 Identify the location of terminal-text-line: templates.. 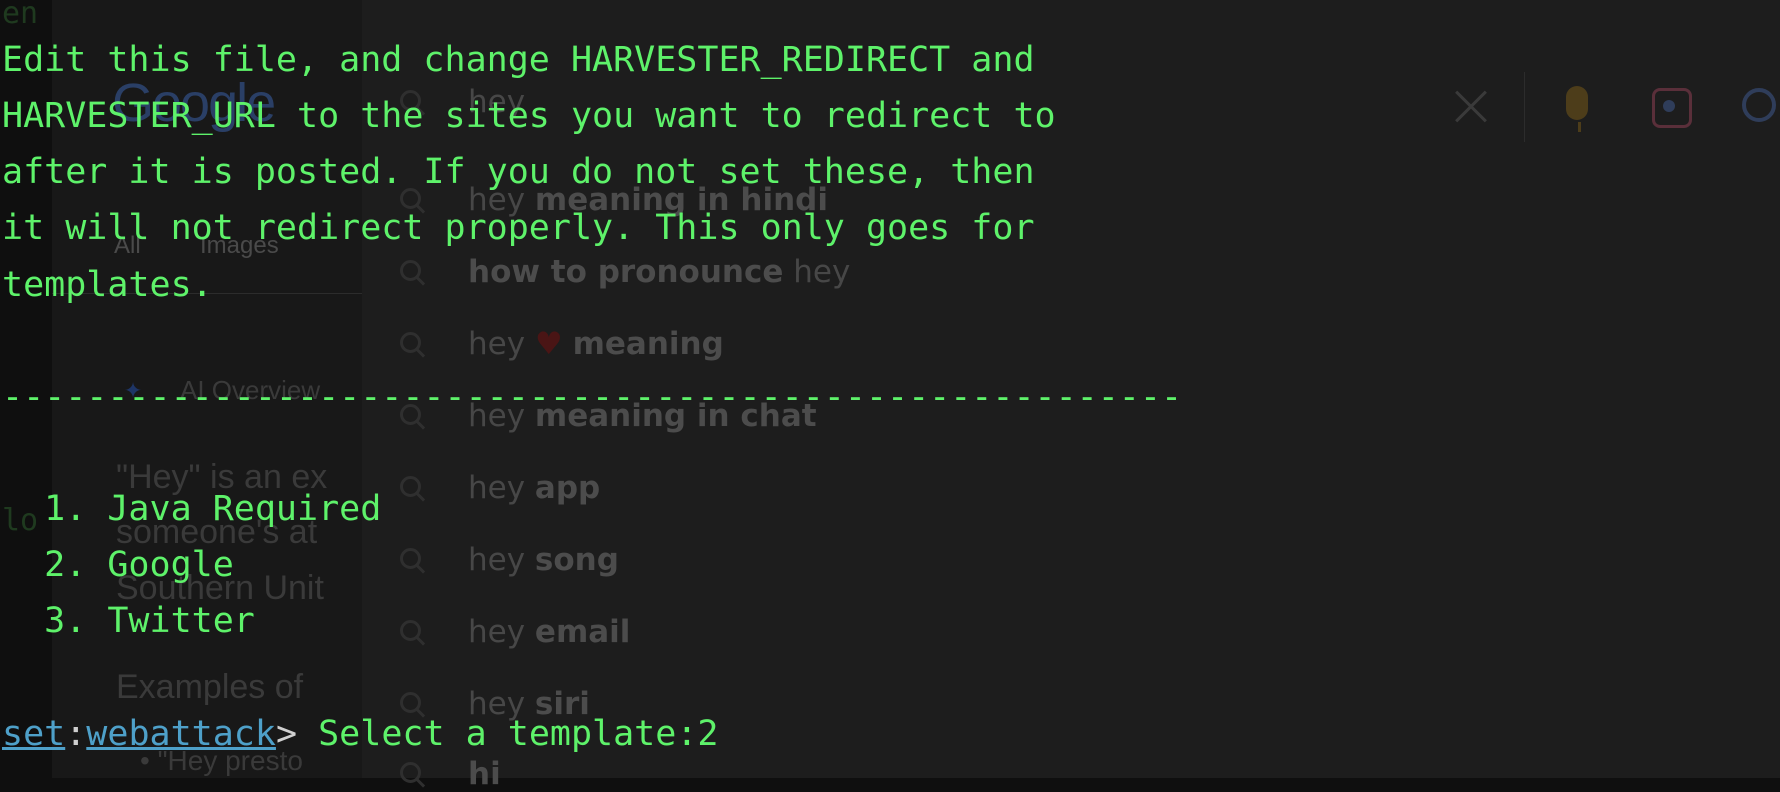
(107, 285).